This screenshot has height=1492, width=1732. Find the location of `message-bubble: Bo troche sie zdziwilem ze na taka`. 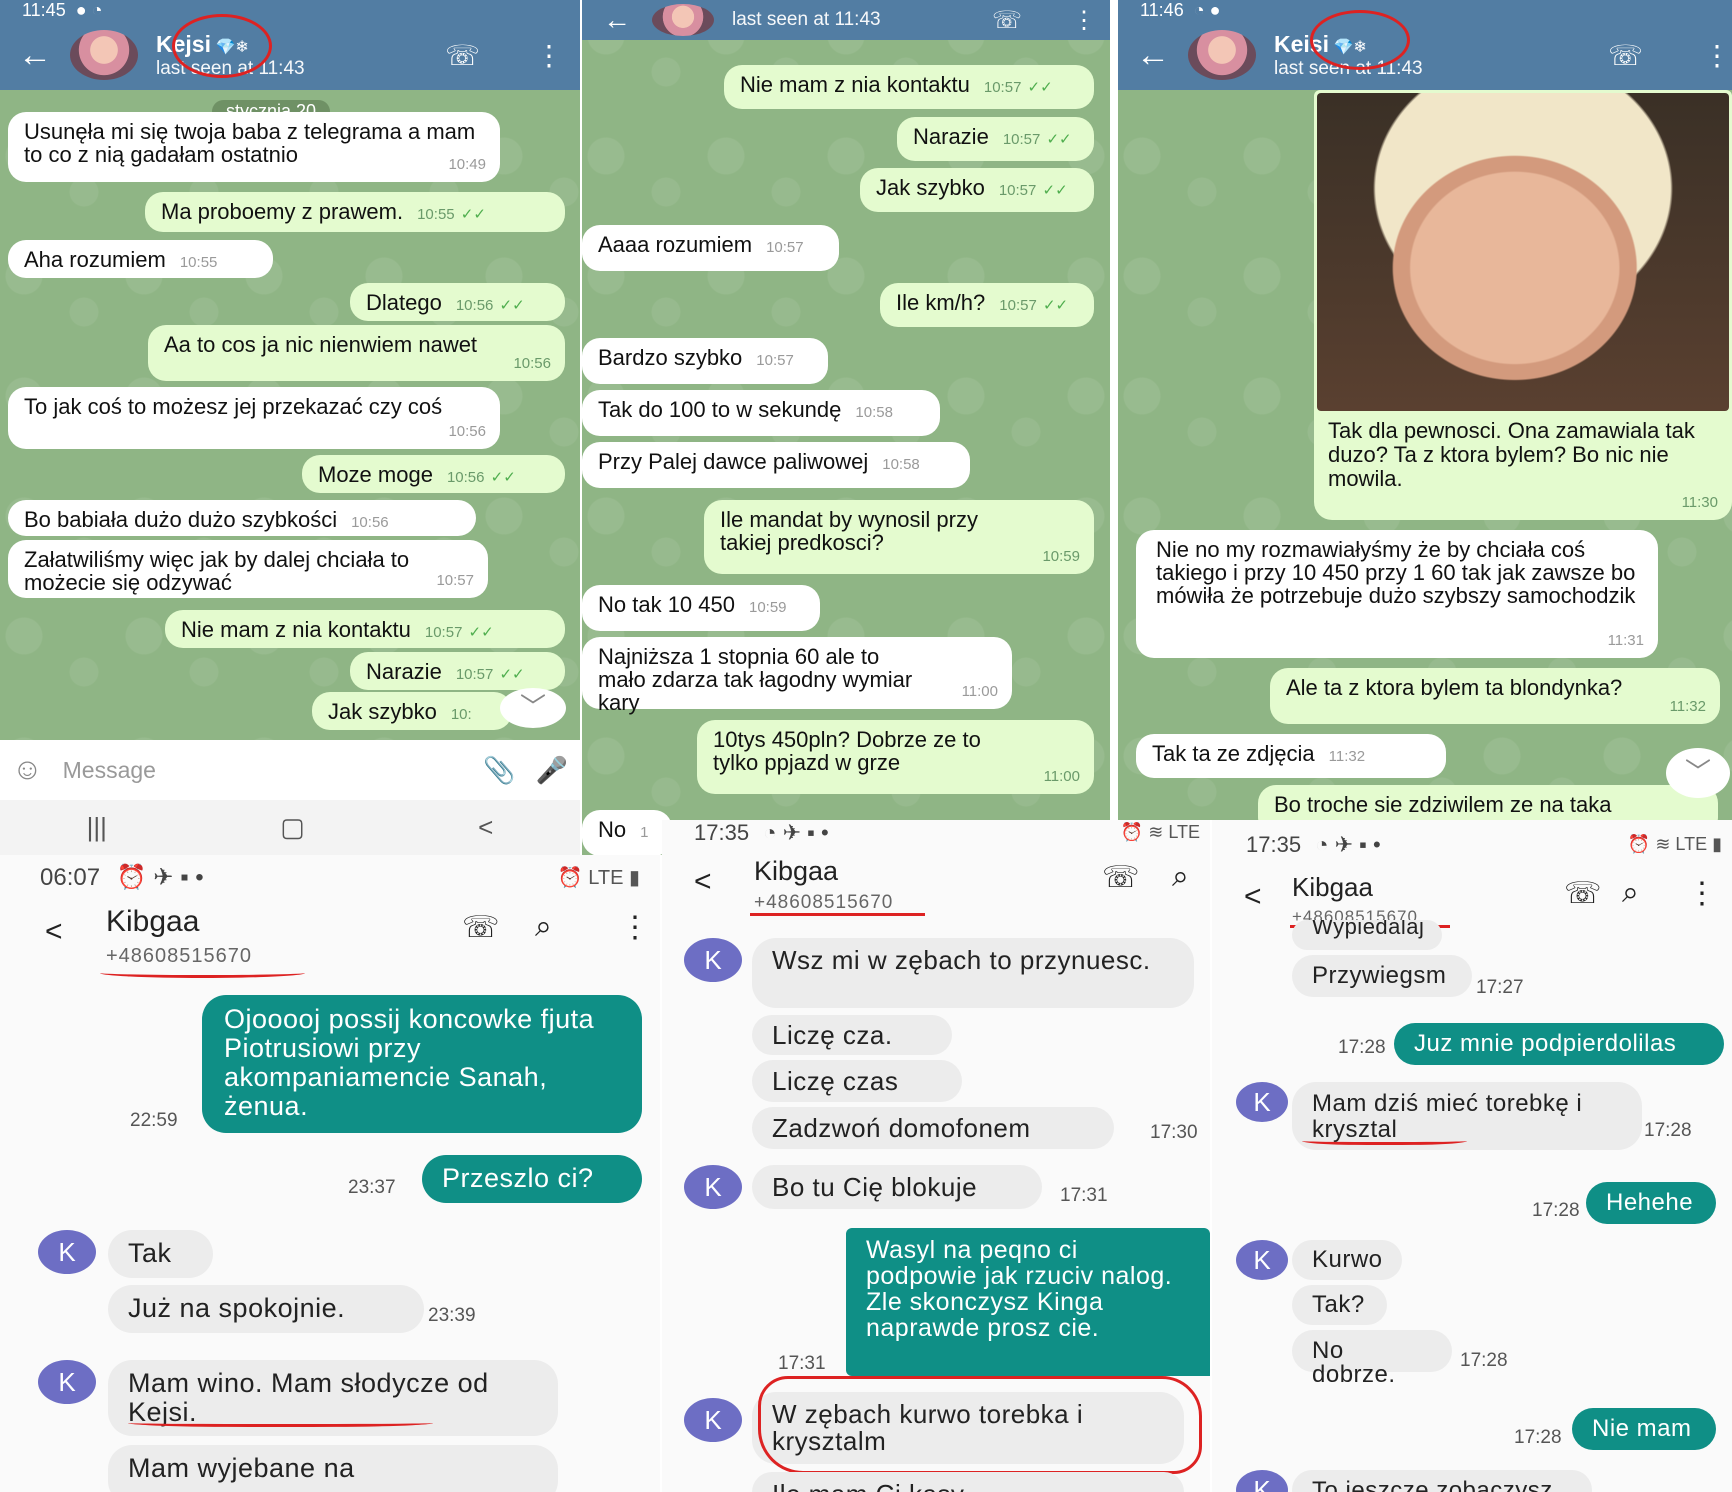

message-bubble: Bo troche sie zdziwilem ze na taka is located at coordinates (1488, 802).